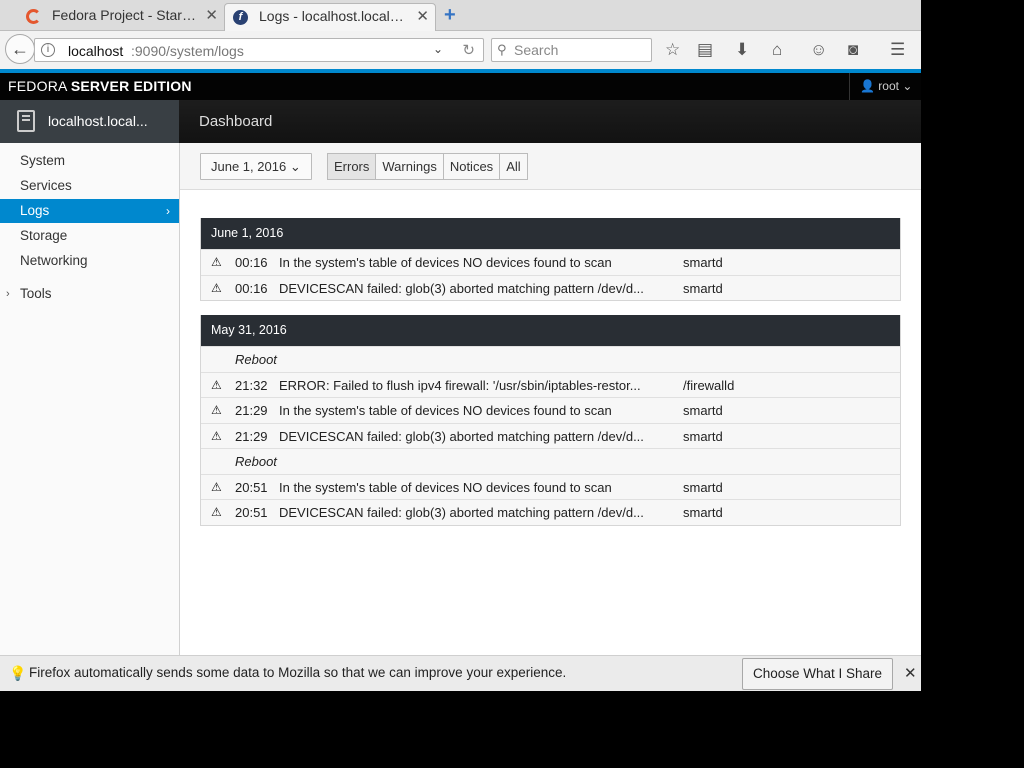 This screenshot has width=1024, height=768. Describe the element at coordinates (817, 674) in the screenshot. I see `choose-what-i-share-button: Choose What I Share` at that location.